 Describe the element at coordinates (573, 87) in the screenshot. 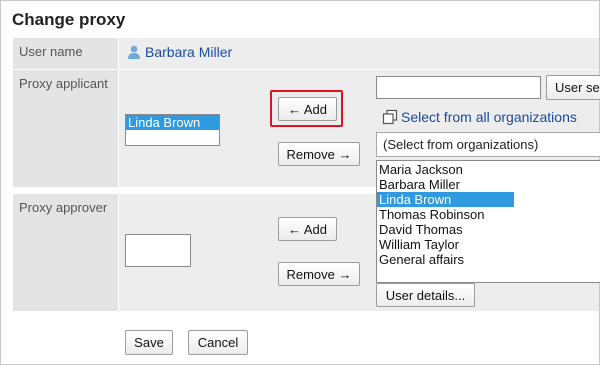

I see `user-search-button: User se` at that location.